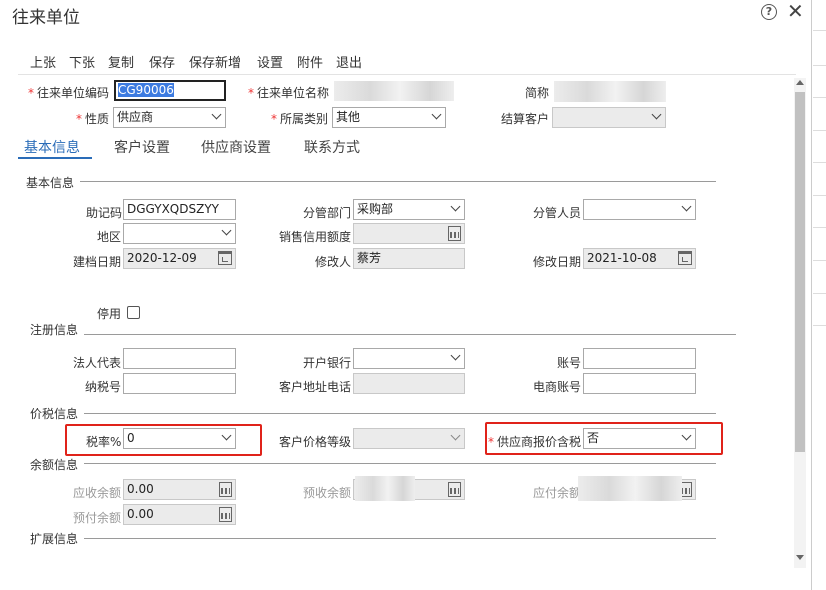 The image size is (826, 590). I want to click on category-label: * 所属类别, so click(300, 119).